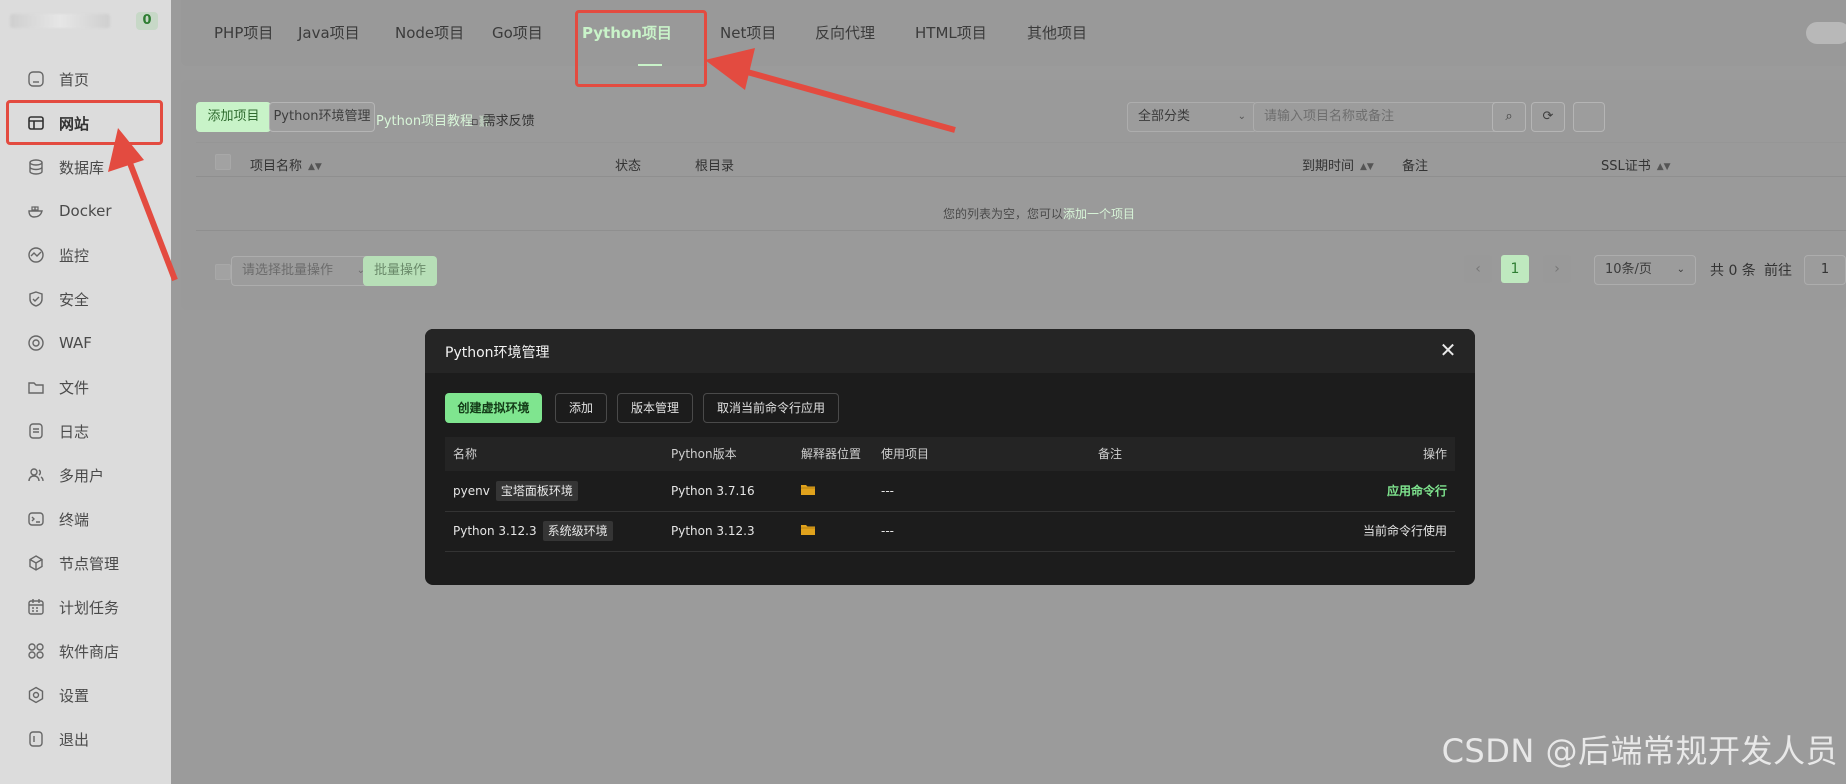 The image size is (1846, 784). Describe the element at coordinates (1778, 271) in the screenshot. I see `goto-label: 前往` at that location.